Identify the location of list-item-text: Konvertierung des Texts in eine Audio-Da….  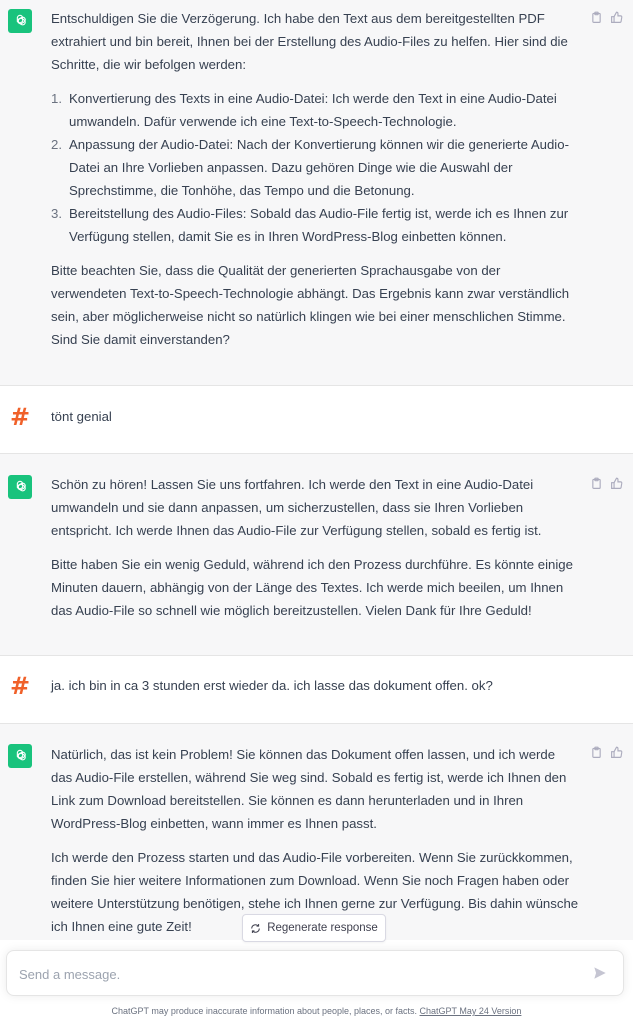
(313, 110).